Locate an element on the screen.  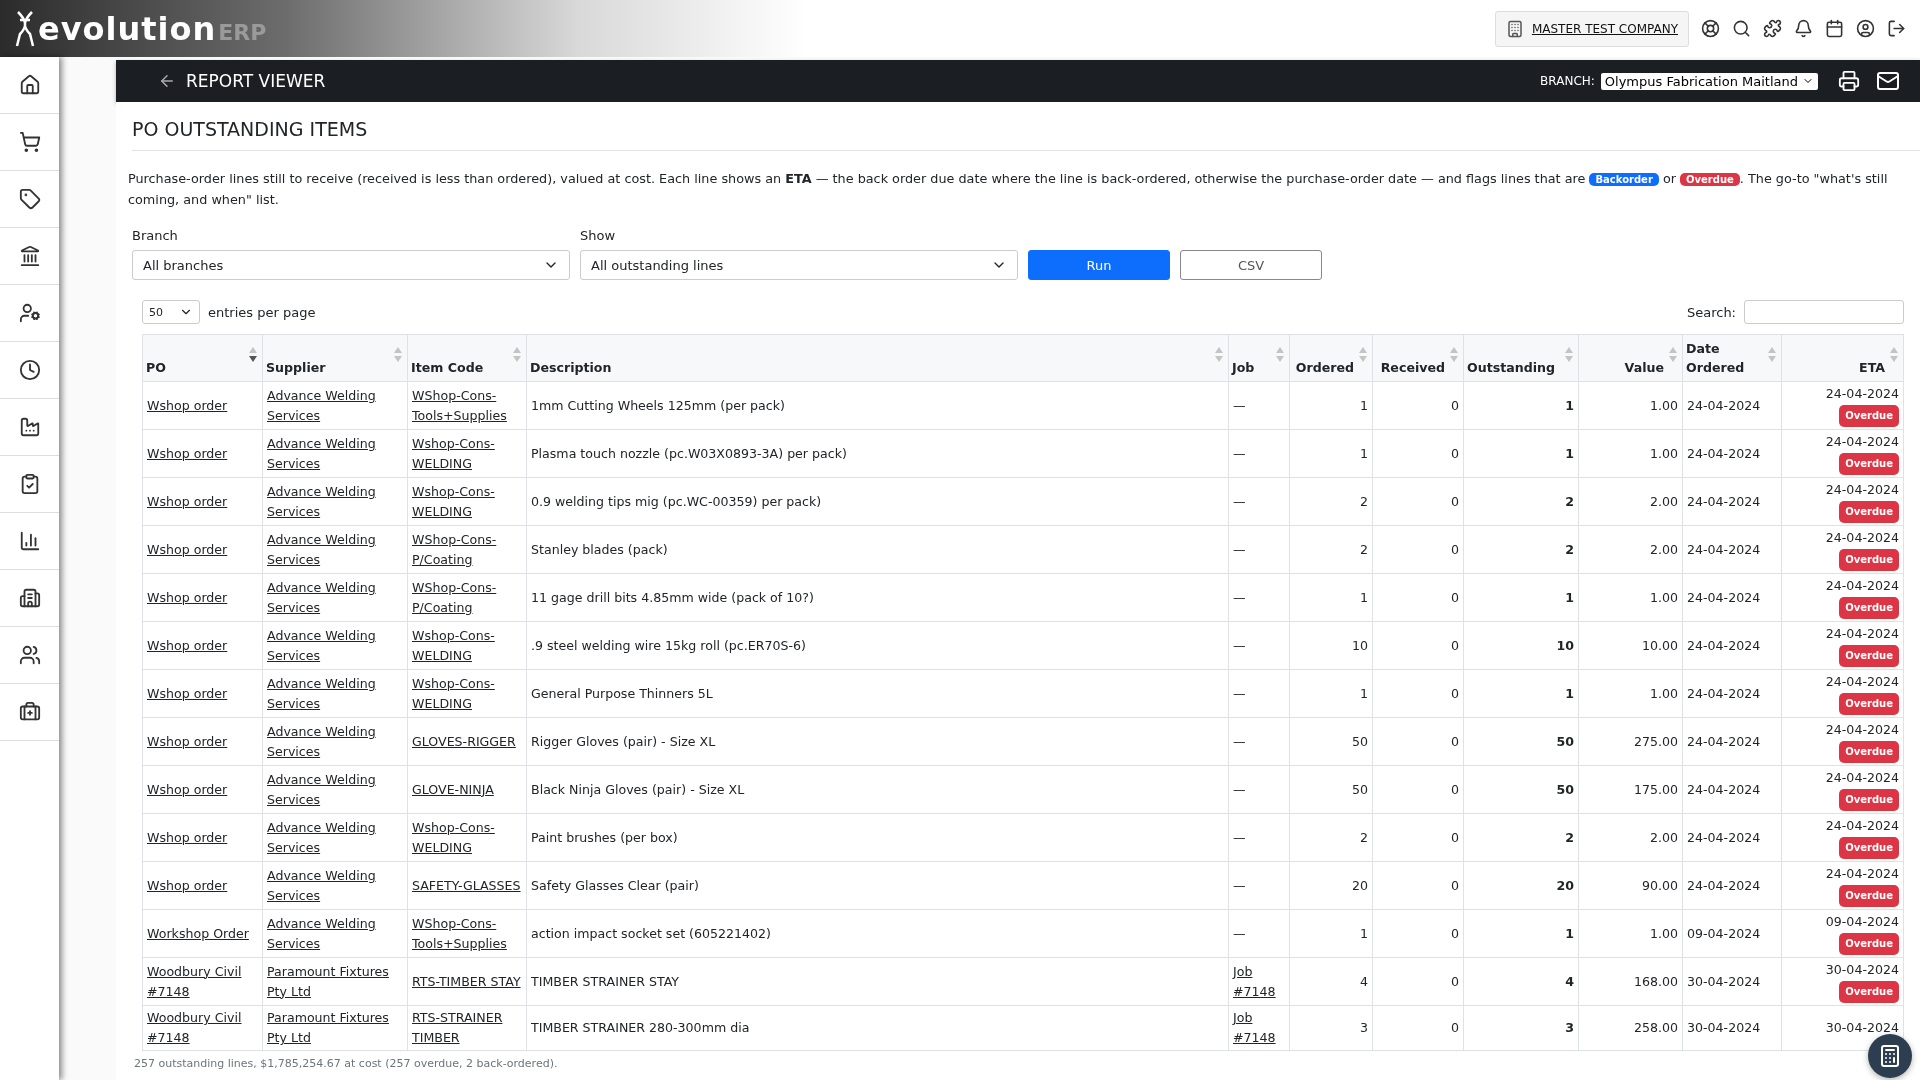
puzzle-icon is located at coordinates (1772, 28).